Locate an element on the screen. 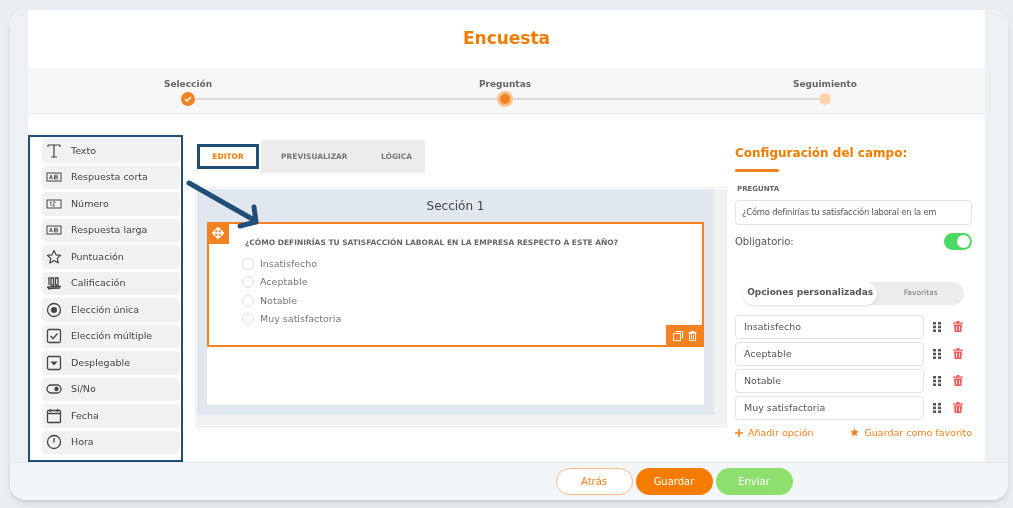  question-input: ¿Cómo definirías tu satisfacción laboral en la em is located at coordinates (853, 212).